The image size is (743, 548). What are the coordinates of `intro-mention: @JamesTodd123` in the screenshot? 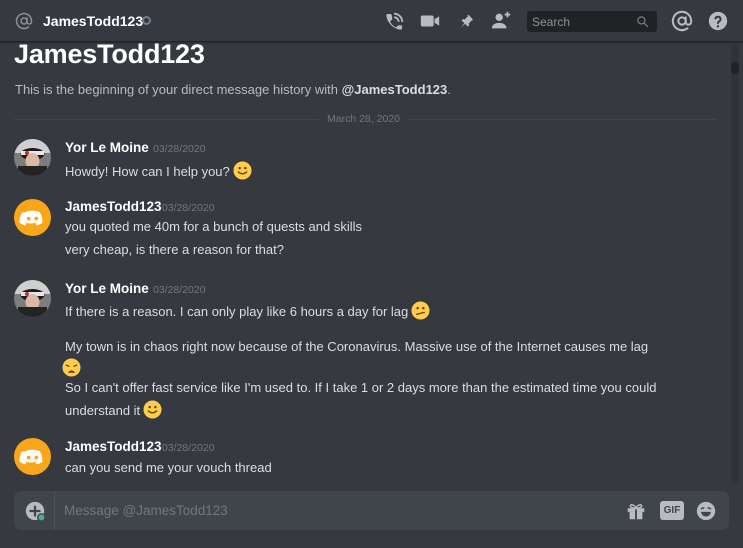 It's located at (394, 89).